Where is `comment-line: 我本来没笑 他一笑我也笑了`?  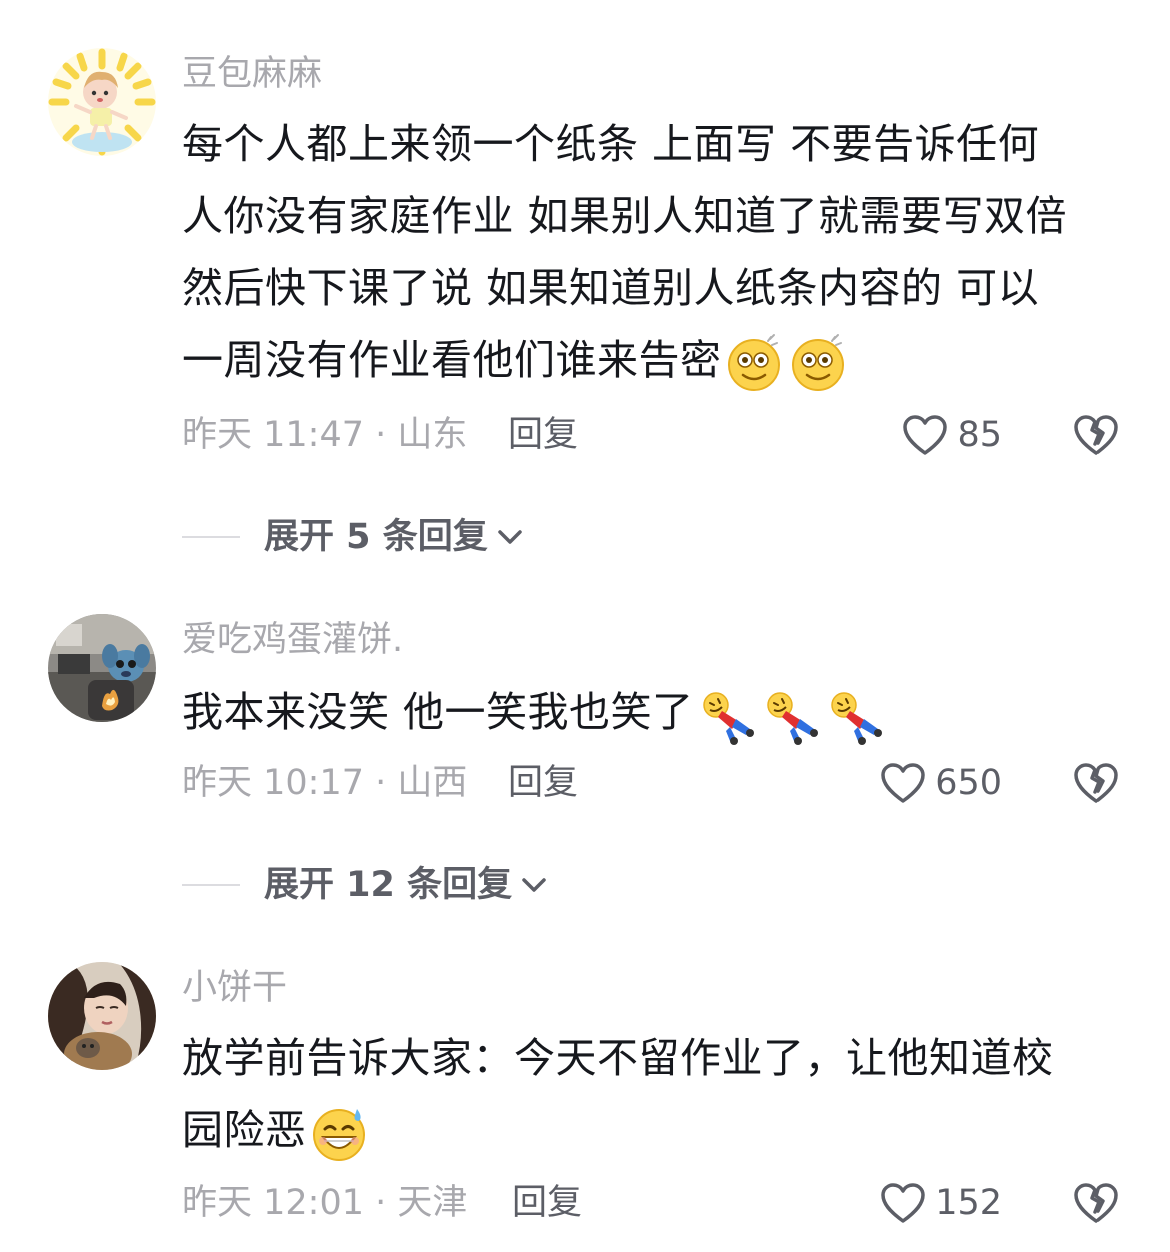
comment-line: 我本来没笑 他一笑我也笑了 is located at coordinates (652, 712).